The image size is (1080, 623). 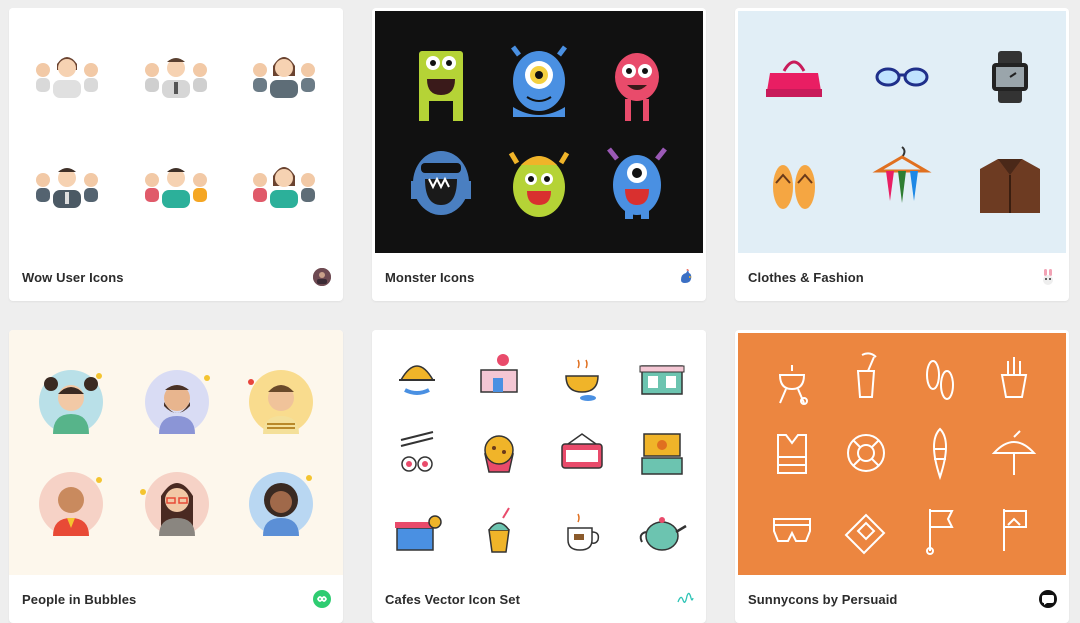 I want to click on sailing-flag-icon, so click(x=1015, y=530).